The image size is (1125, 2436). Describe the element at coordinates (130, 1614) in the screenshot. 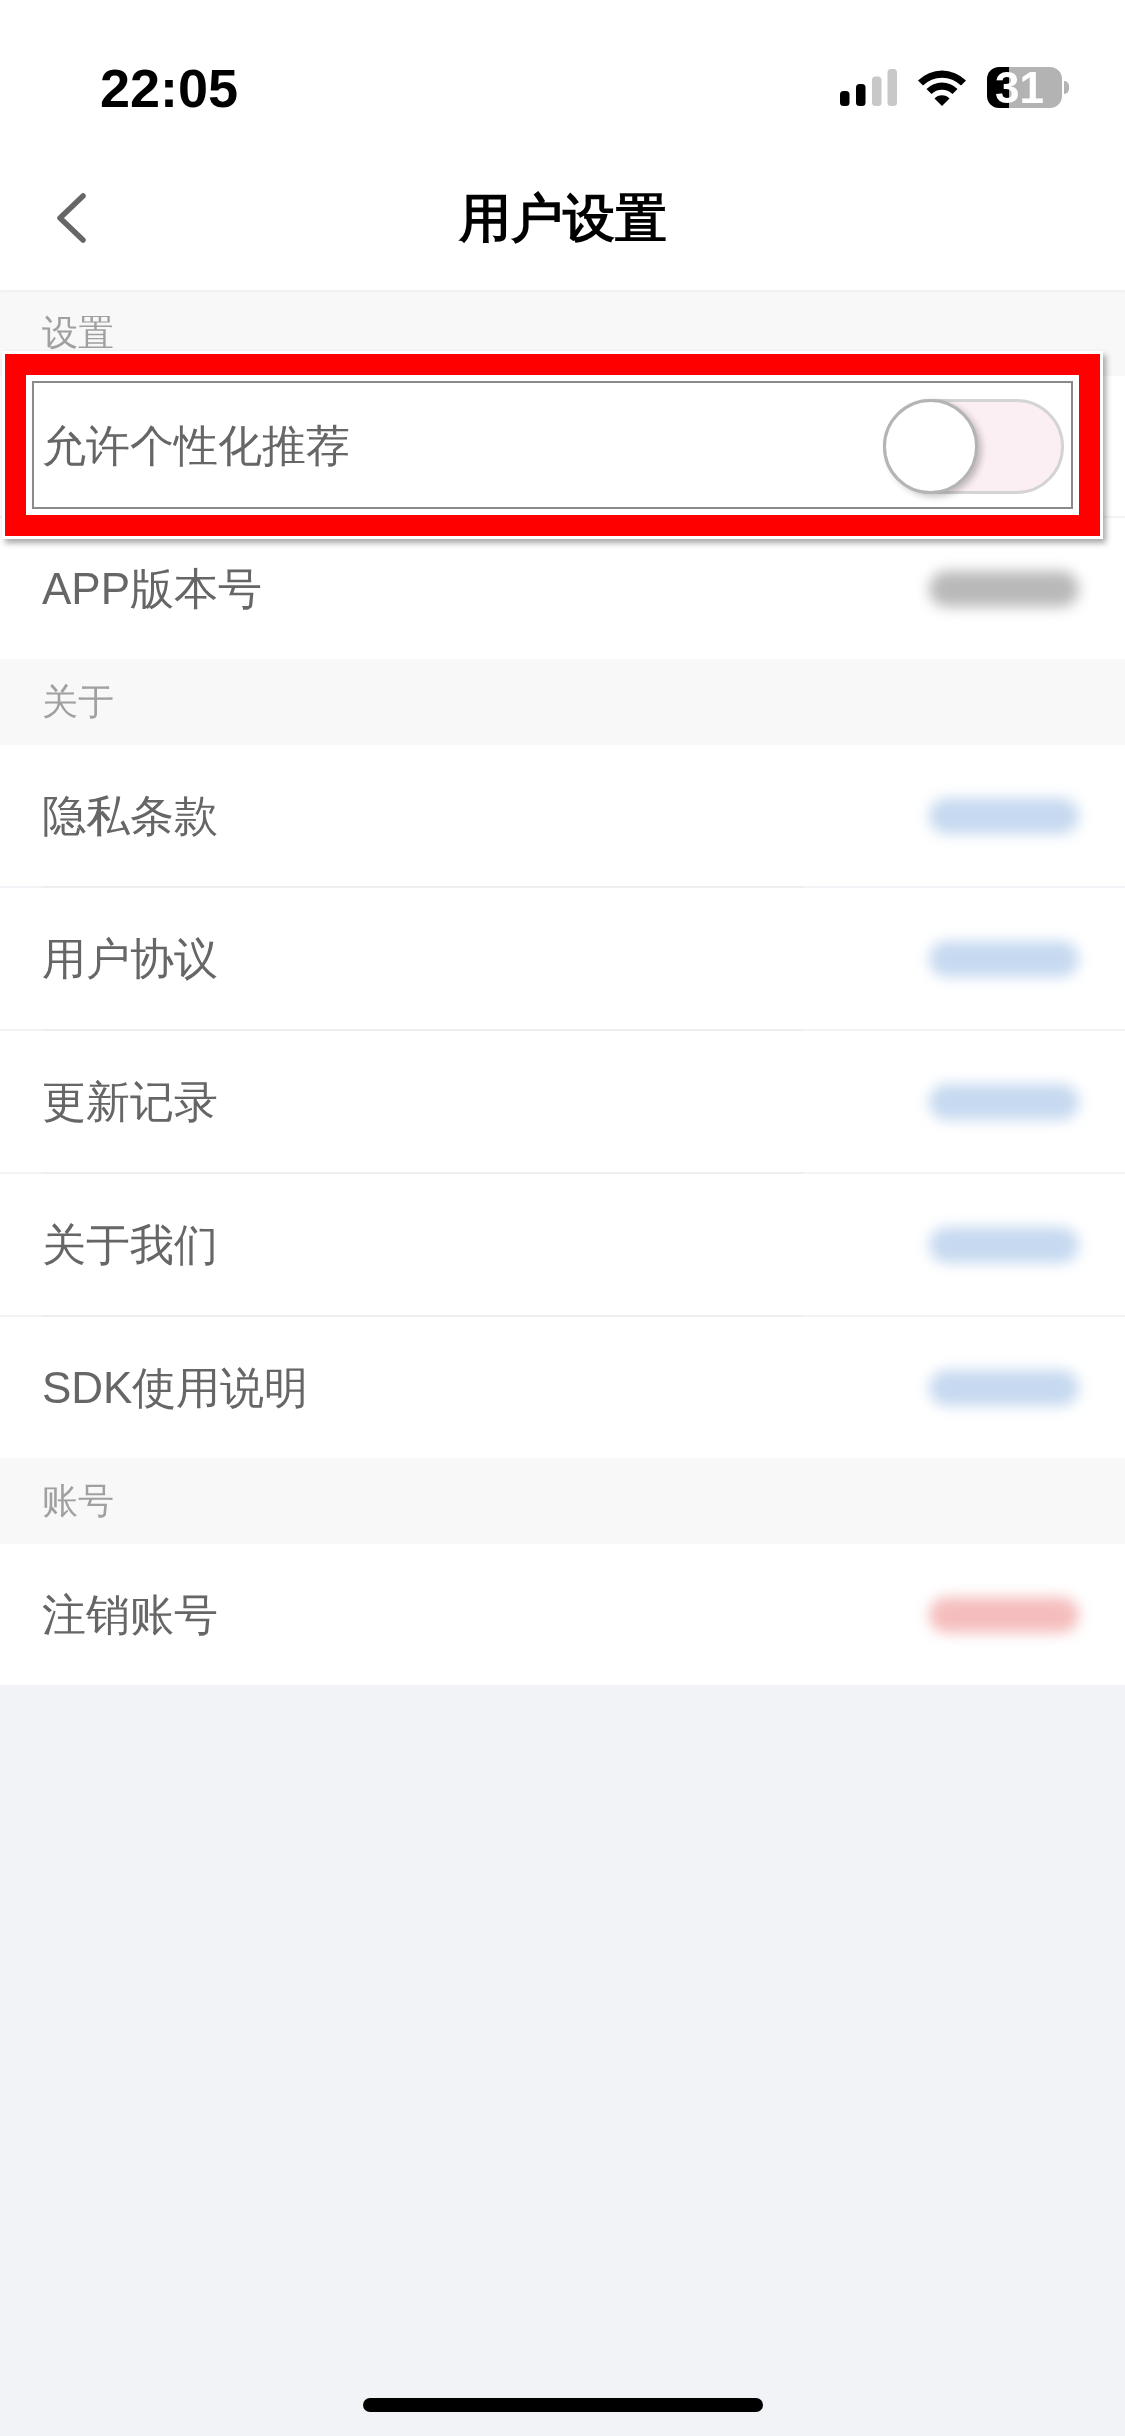

I see `row-label: 注销账号` at that location.